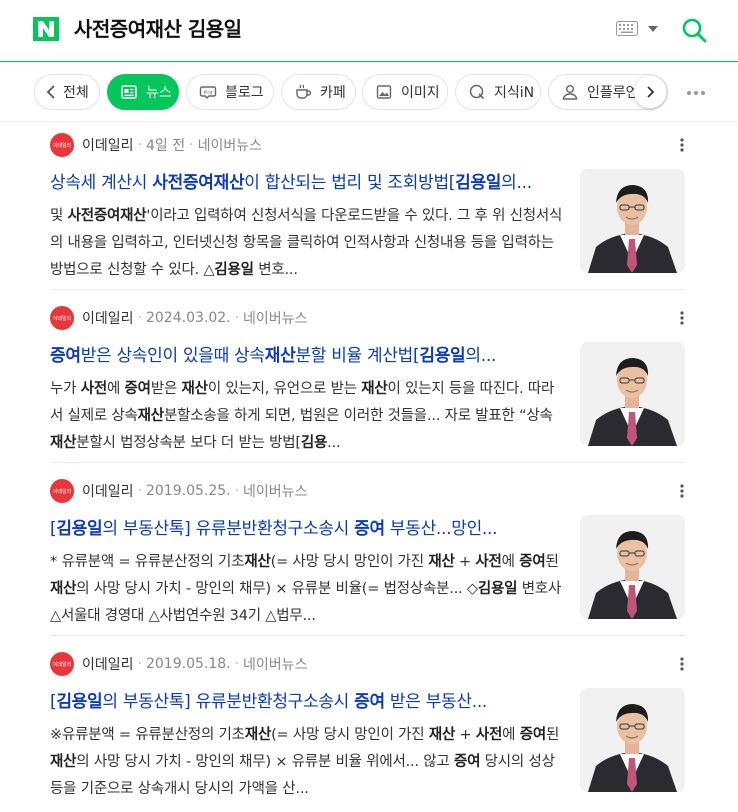 The height and width of the screenshot is (812, 738). What do you see at coordinates (159, 93) in the screenshot?
I see `tab-label: 뉴스` at bounding box center [159, 93].